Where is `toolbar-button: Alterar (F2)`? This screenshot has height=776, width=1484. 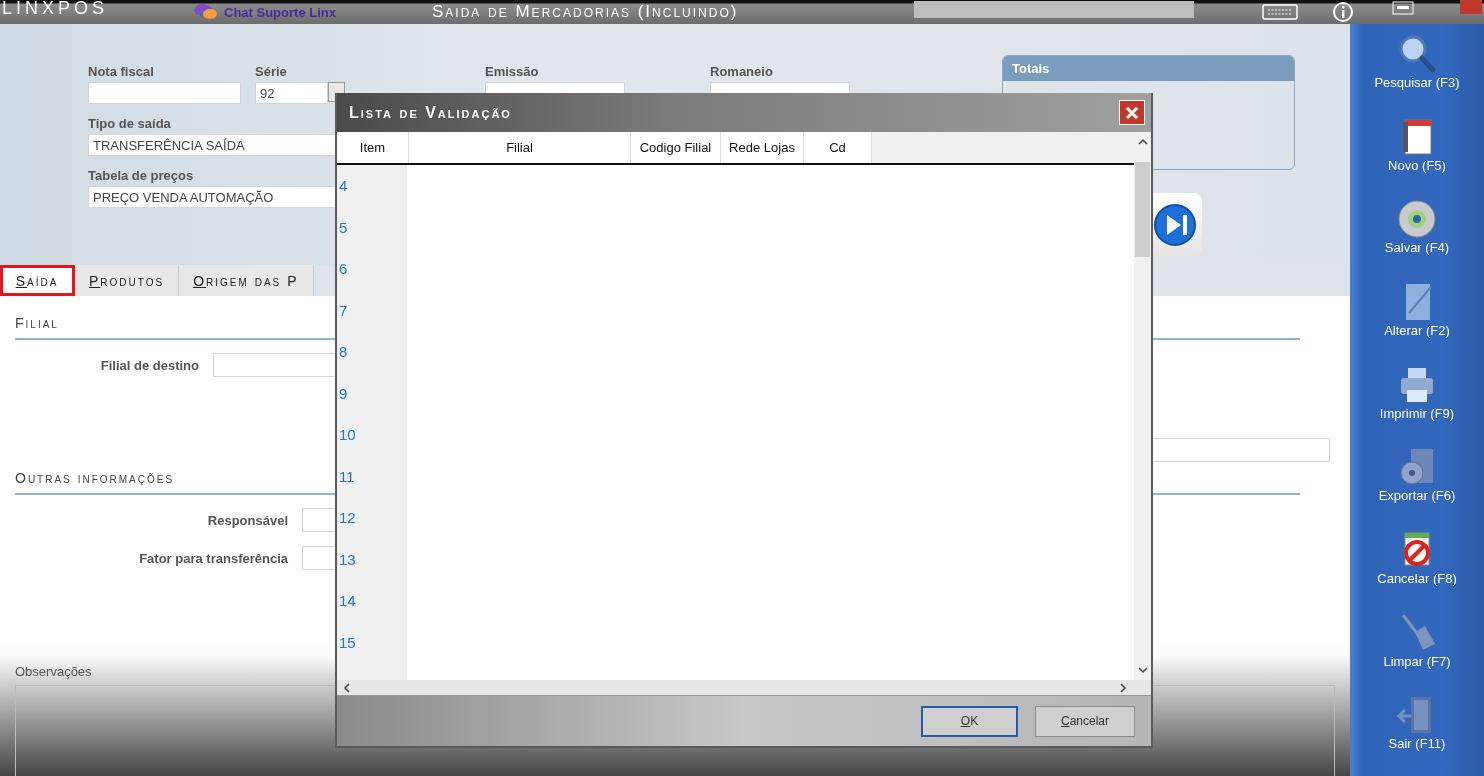
toolbar-button: Alterar (F2) is located at coordinates (1417, 321).